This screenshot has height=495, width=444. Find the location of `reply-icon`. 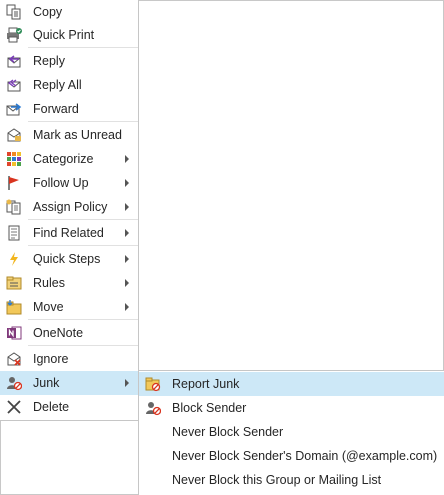

reply-icon is located at coordinates (14, 61).